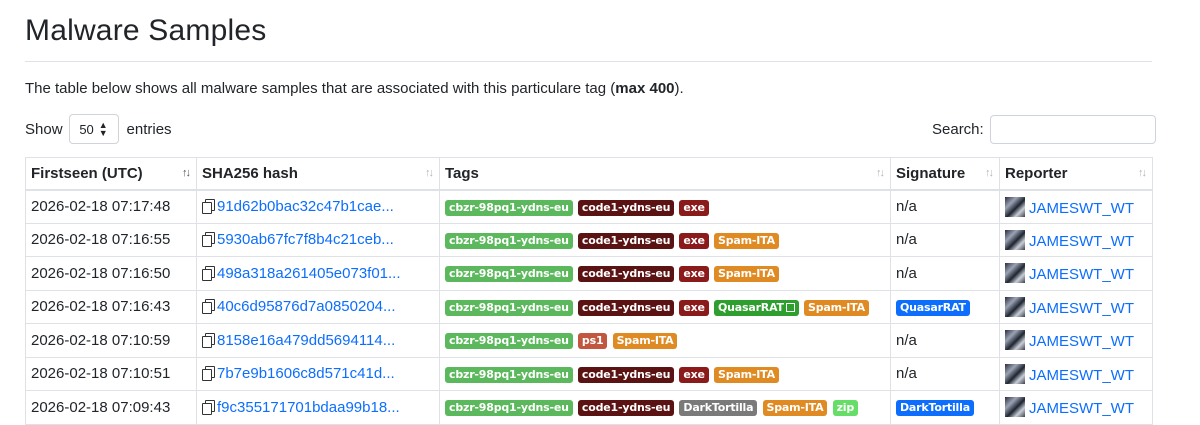 This screenshot has width=1200, height=425. I want to click on column-header: Signature ↑↓, so click(945, 174).